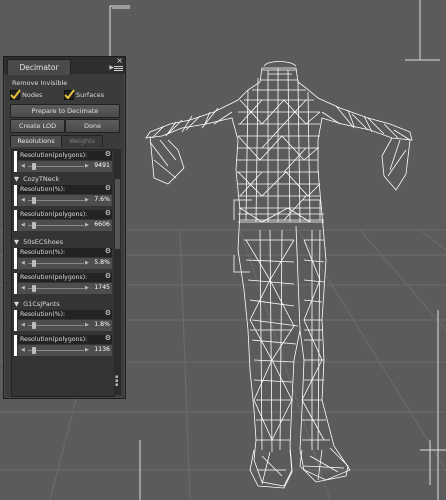 This screenshot has width=446, height=500. Describe the element at coordinates (43, 242) in the screenshot. I see `group-name: 50sECShoes` at that location.